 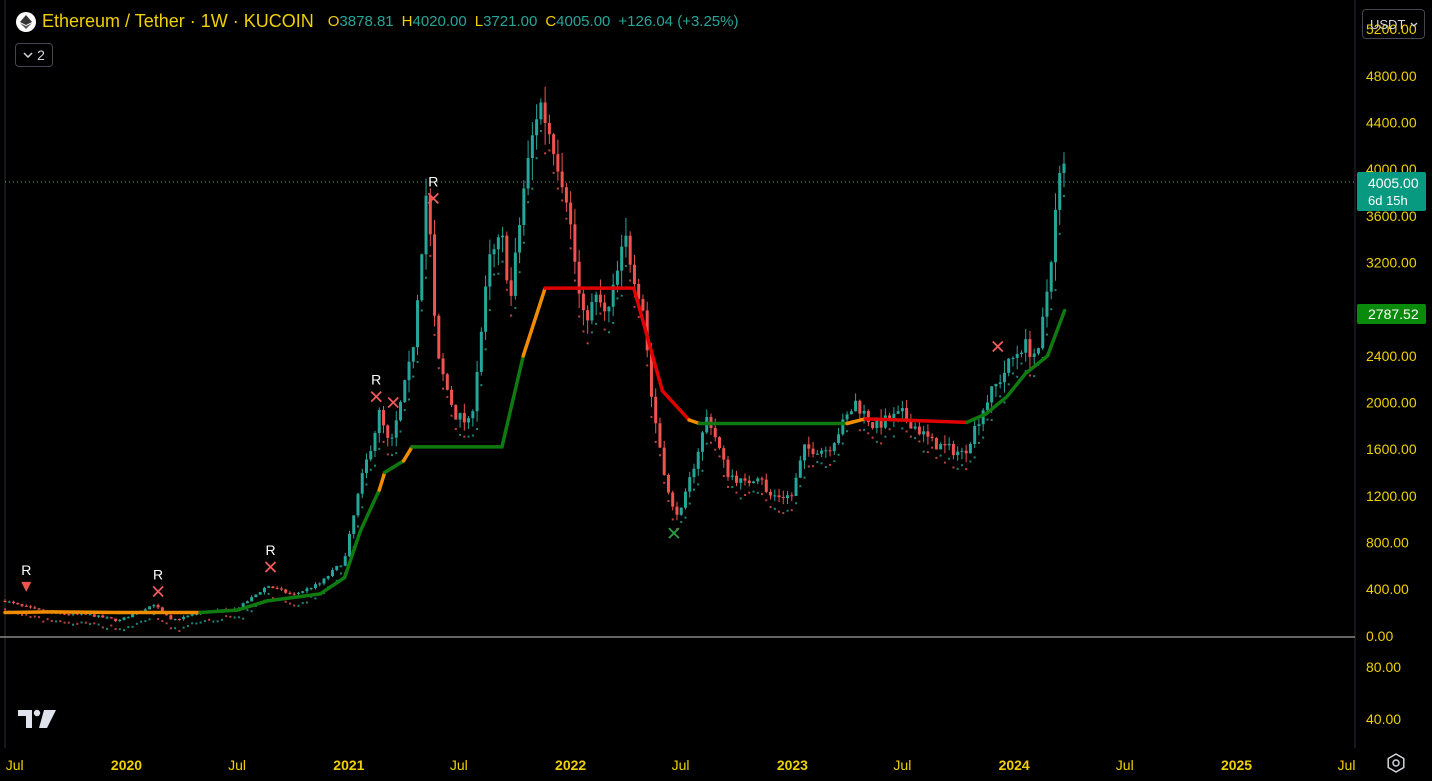 I want to click on x-tick-label: 2022, so click(x=570, y=765).